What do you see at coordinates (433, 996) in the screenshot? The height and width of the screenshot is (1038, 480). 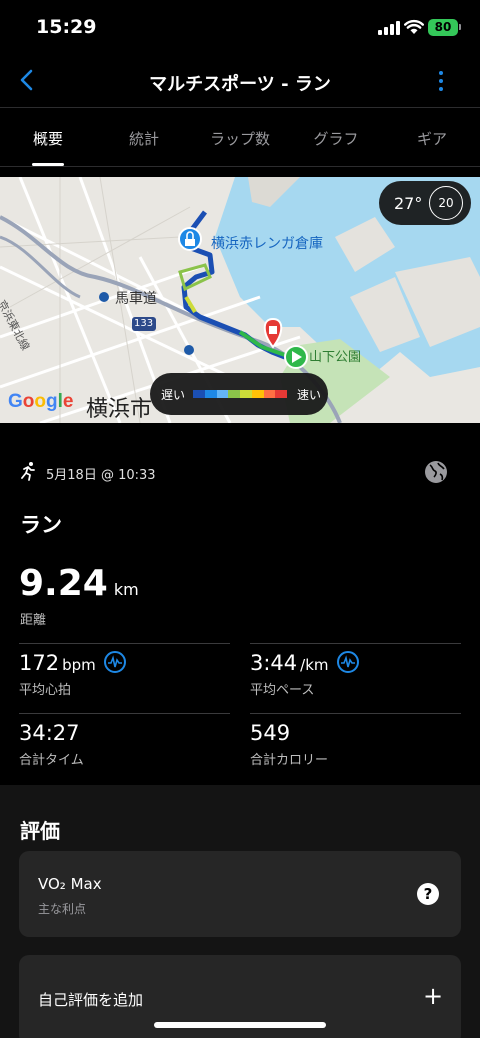 I see `plus-icon: +` at bounding box center [433, 996].